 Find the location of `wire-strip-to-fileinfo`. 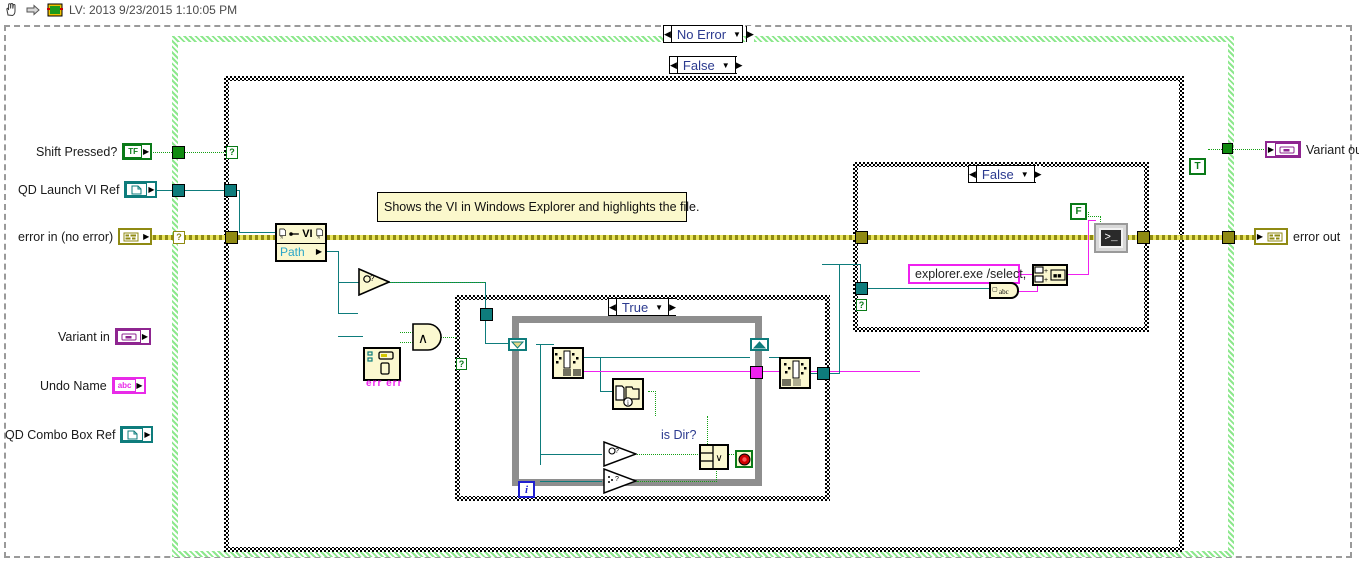

wire-strip-to-fileinfo is located at coordinates (606, 391).